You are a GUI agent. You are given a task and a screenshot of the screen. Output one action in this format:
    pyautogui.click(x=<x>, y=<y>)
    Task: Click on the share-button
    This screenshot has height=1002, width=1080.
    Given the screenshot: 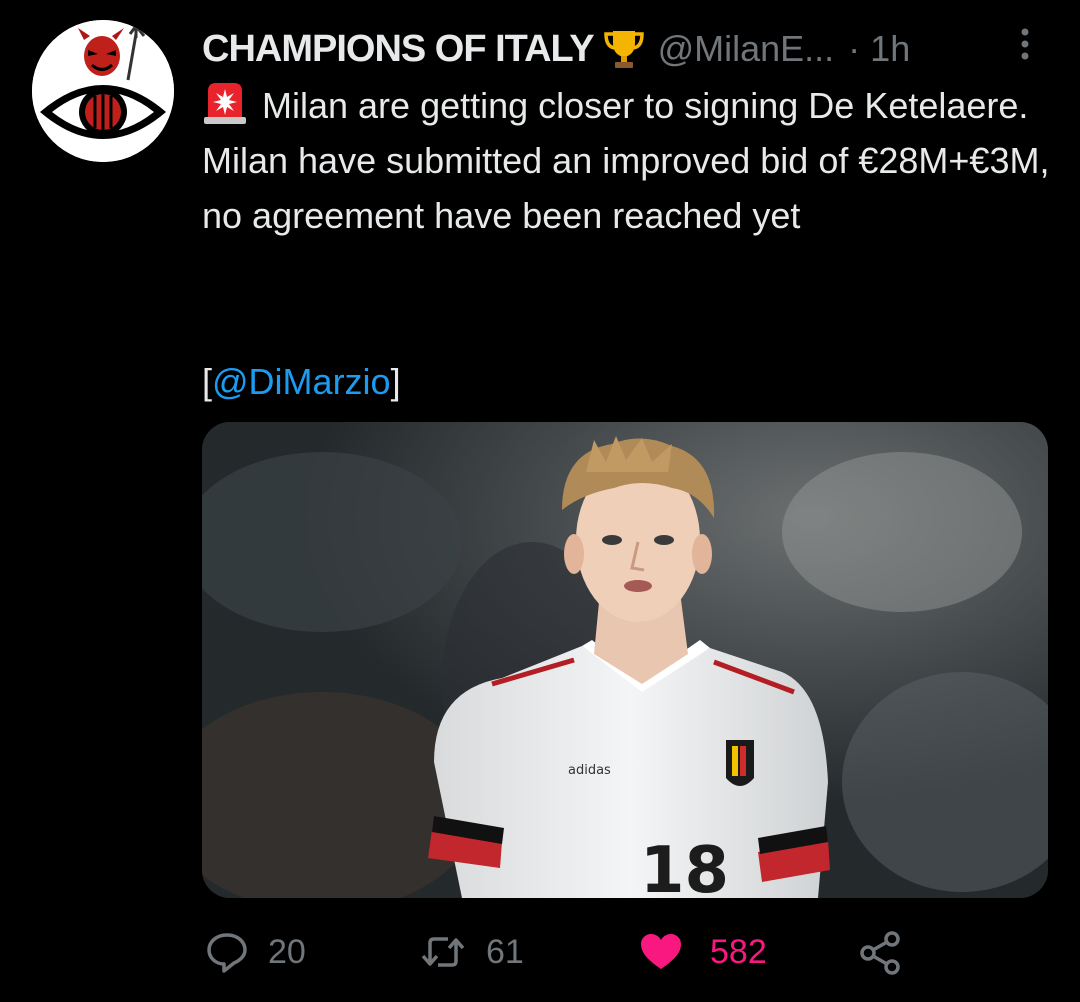 What is the action you would take?
    pyautogui.click(x=881, y=952)
    